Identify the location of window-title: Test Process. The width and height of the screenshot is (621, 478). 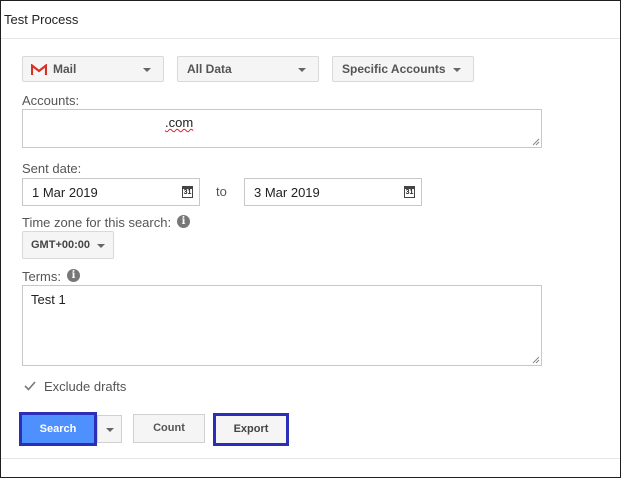
(41, 19).